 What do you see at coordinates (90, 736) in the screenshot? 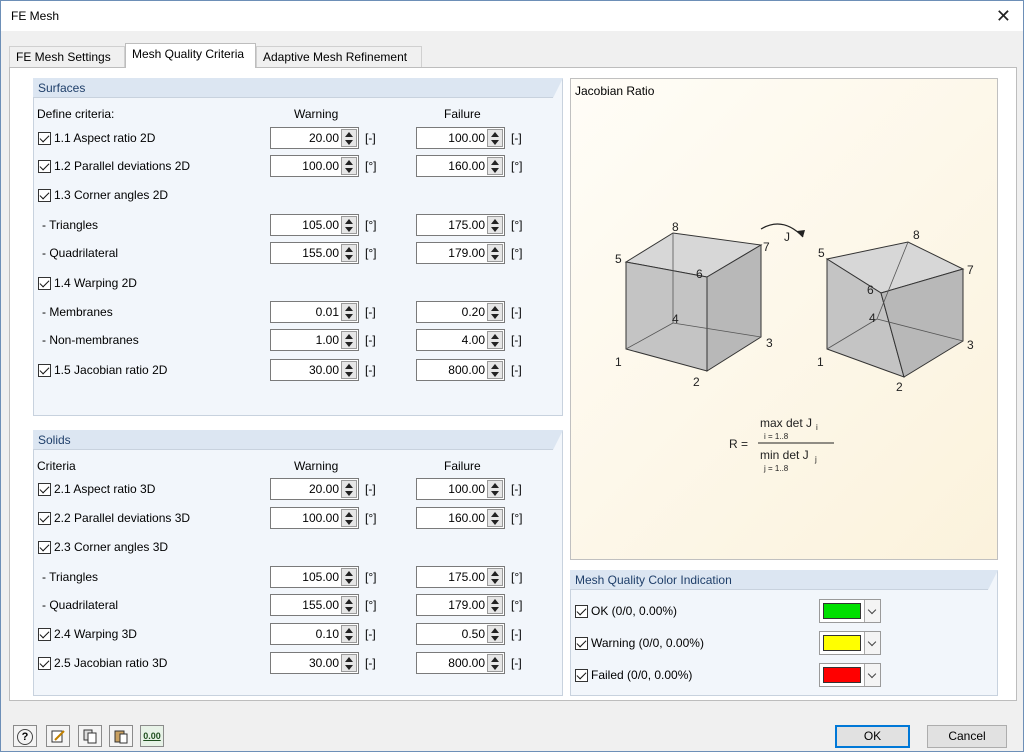
I see `copy-button` at bounding box center [90, 736].